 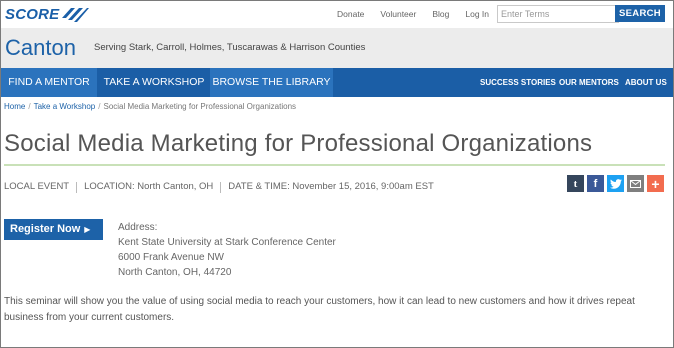 What do you see at coordinates (171, 257) in the screenshot?
I see `address-line-2: 6000 Frank Avenue NW` at bounding box center [171, 257].